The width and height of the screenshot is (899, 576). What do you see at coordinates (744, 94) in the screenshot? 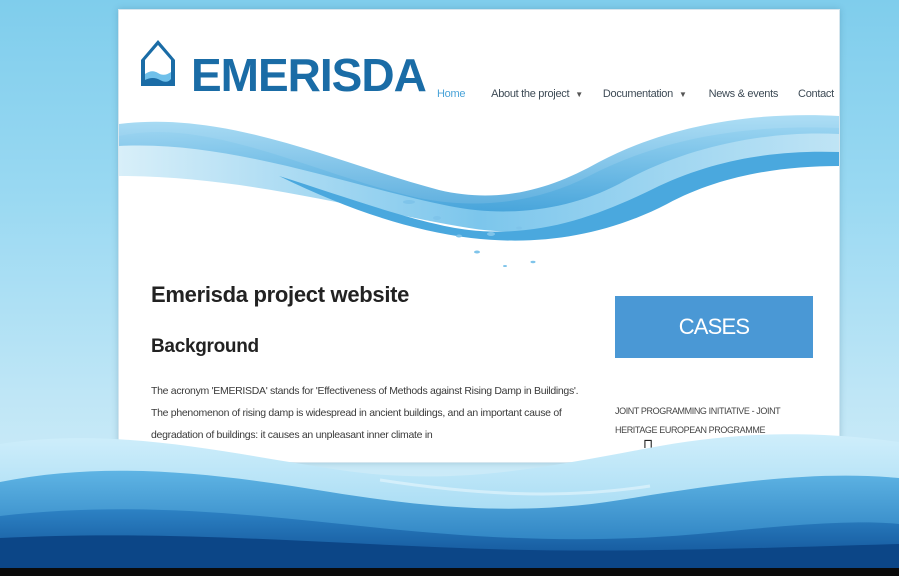
I see `nav-item-news: News & events` at bounding box center [744, 94].